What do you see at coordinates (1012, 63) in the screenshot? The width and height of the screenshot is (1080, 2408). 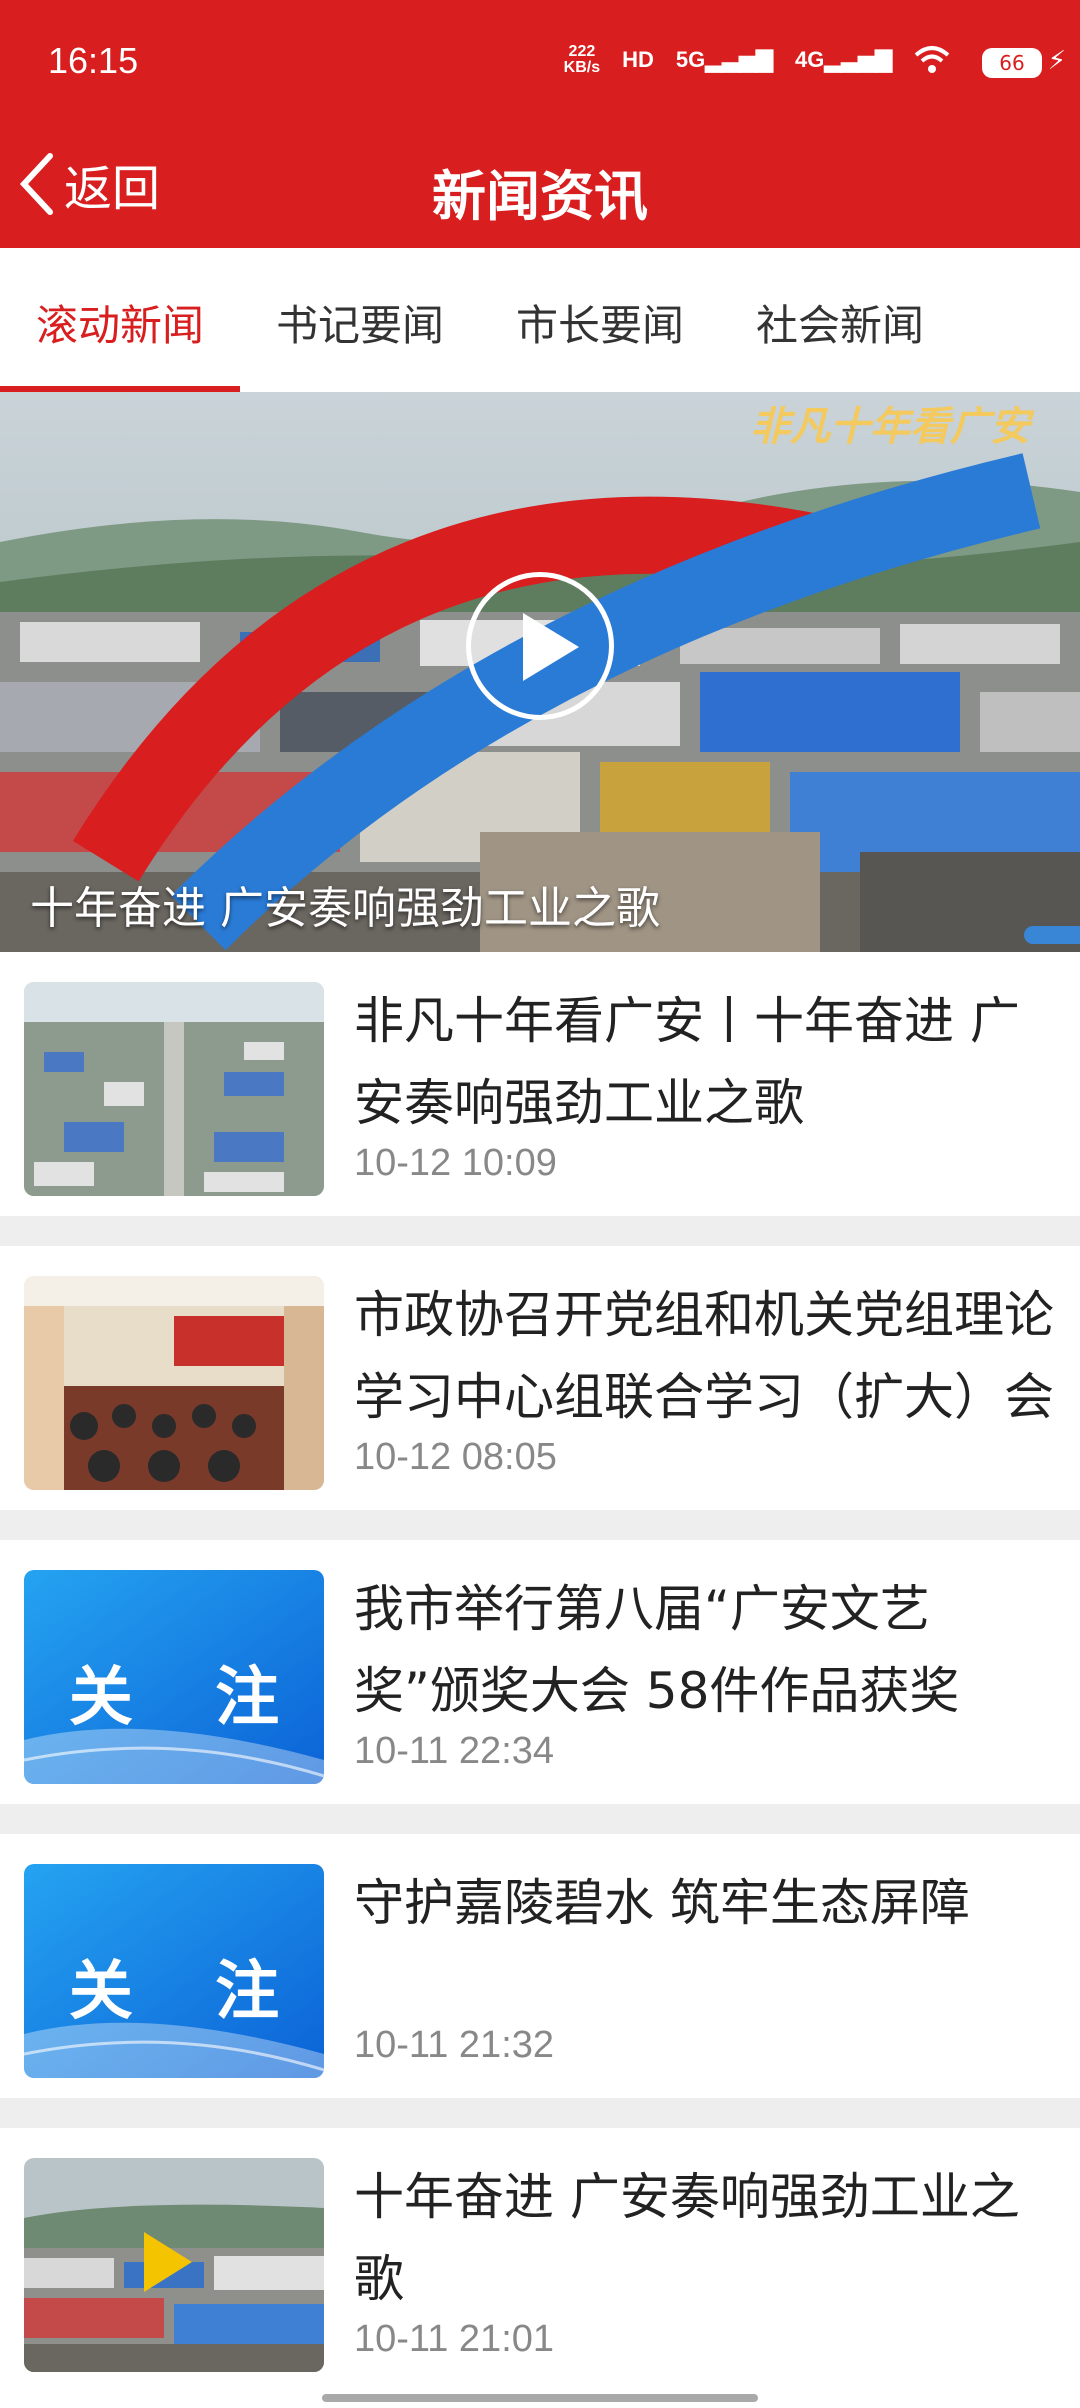 I see `battery-icon: 66` at bounding box center [1012, 63].